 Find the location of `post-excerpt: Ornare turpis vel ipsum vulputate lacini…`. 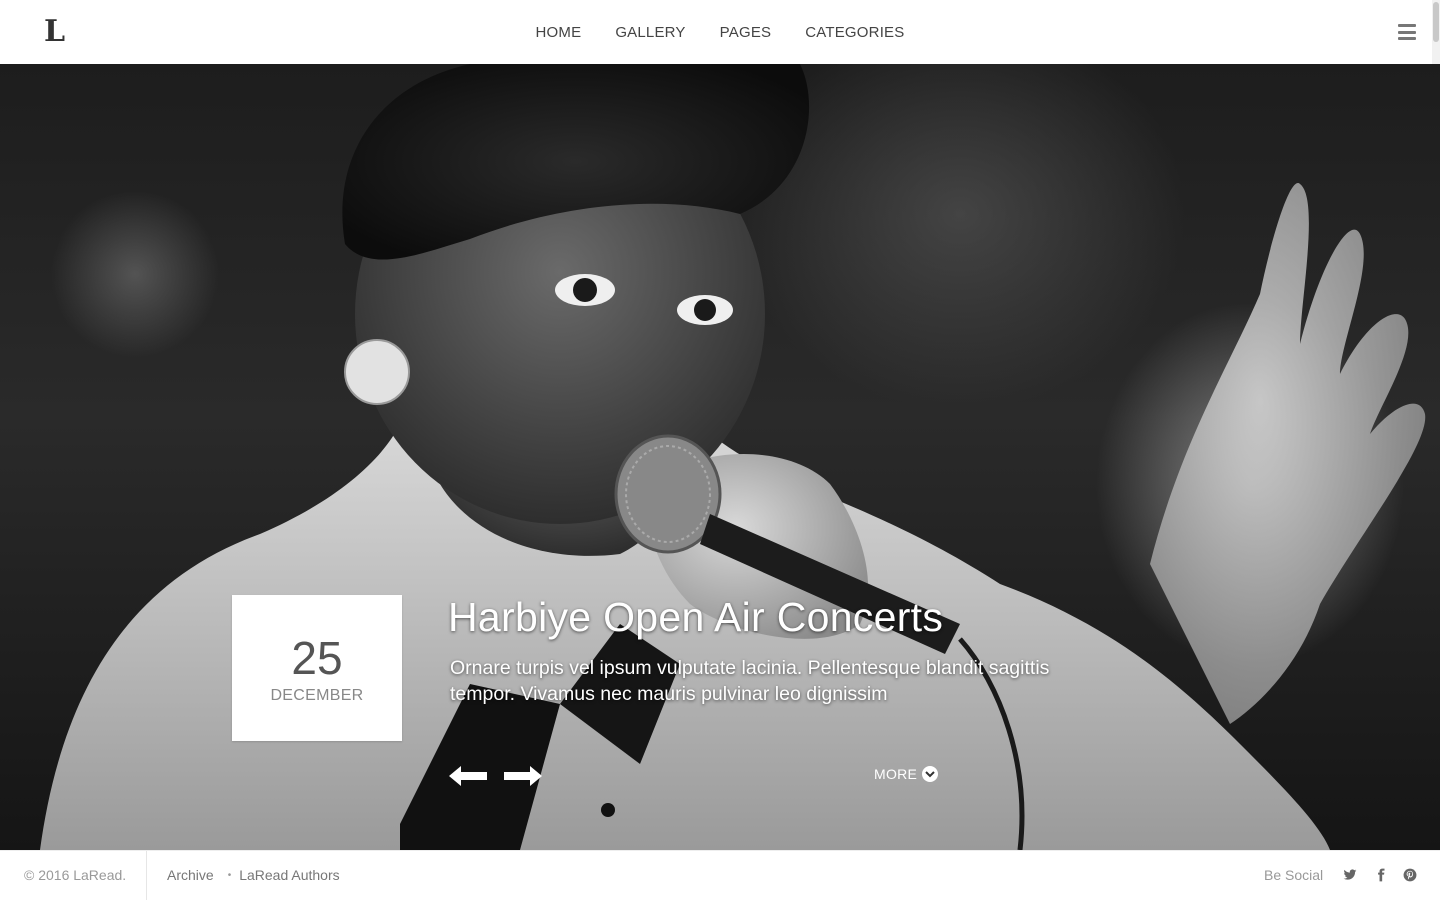

post-excerpt: Ornare turpis vel ipsum vulputate lacini… is located at coordinates (750, 681).